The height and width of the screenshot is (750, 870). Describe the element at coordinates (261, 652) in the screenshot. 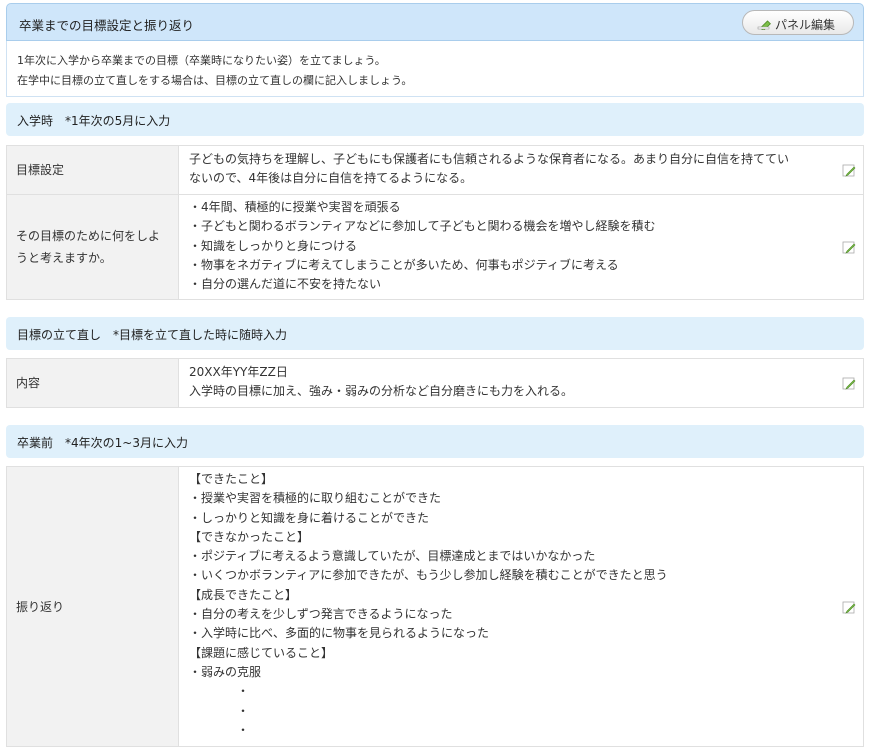

I see `value-line: 【課題に感じていること】` at that location.